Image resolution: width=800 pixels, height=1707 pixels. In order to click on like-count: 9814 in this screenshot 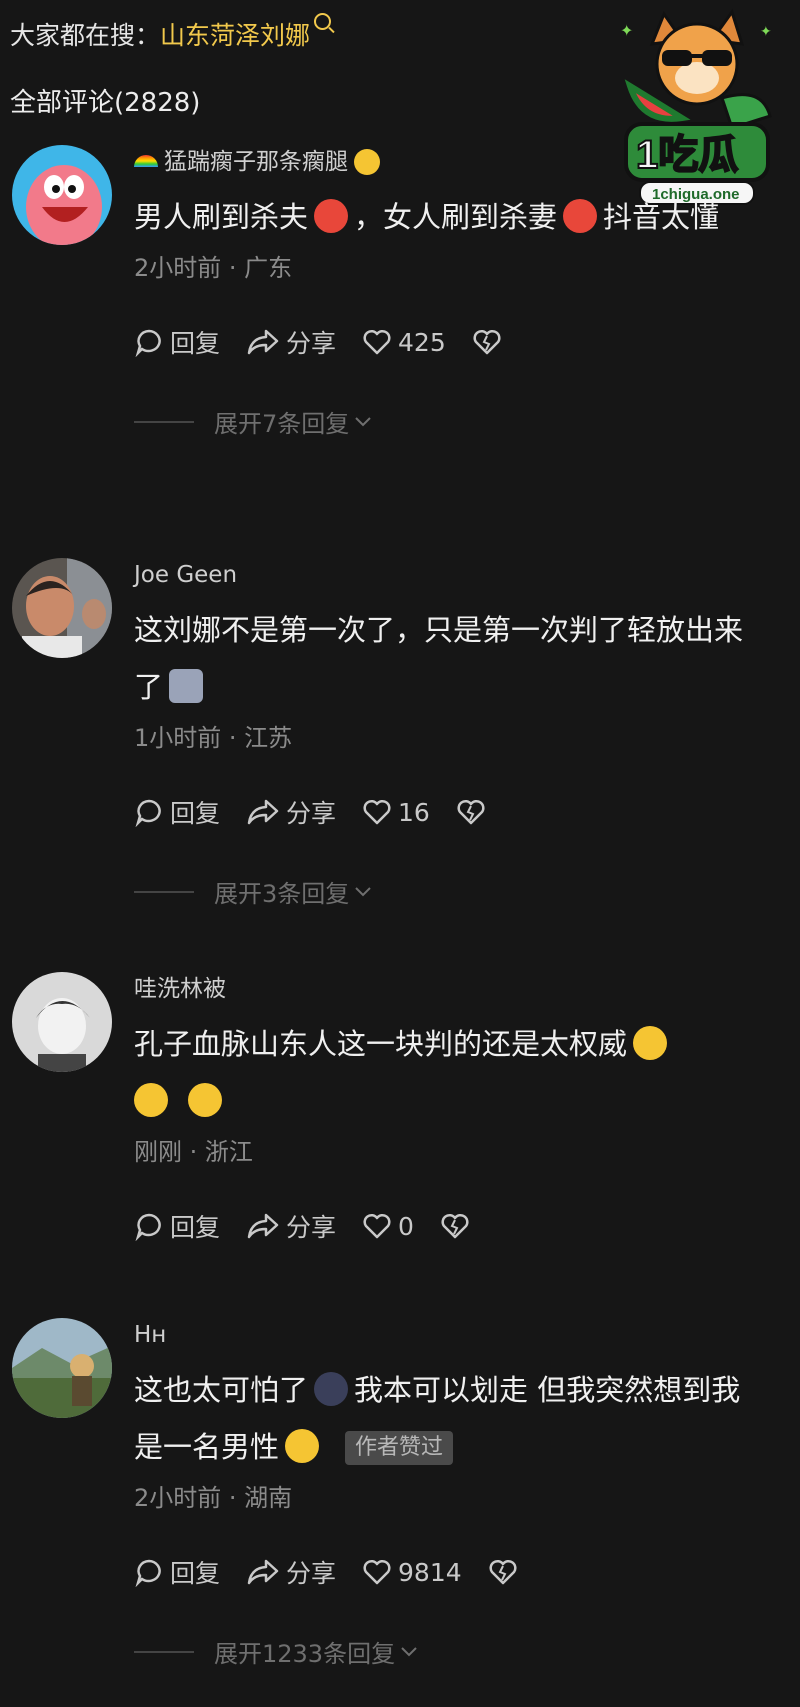, I will do `click(430, 1572)`.